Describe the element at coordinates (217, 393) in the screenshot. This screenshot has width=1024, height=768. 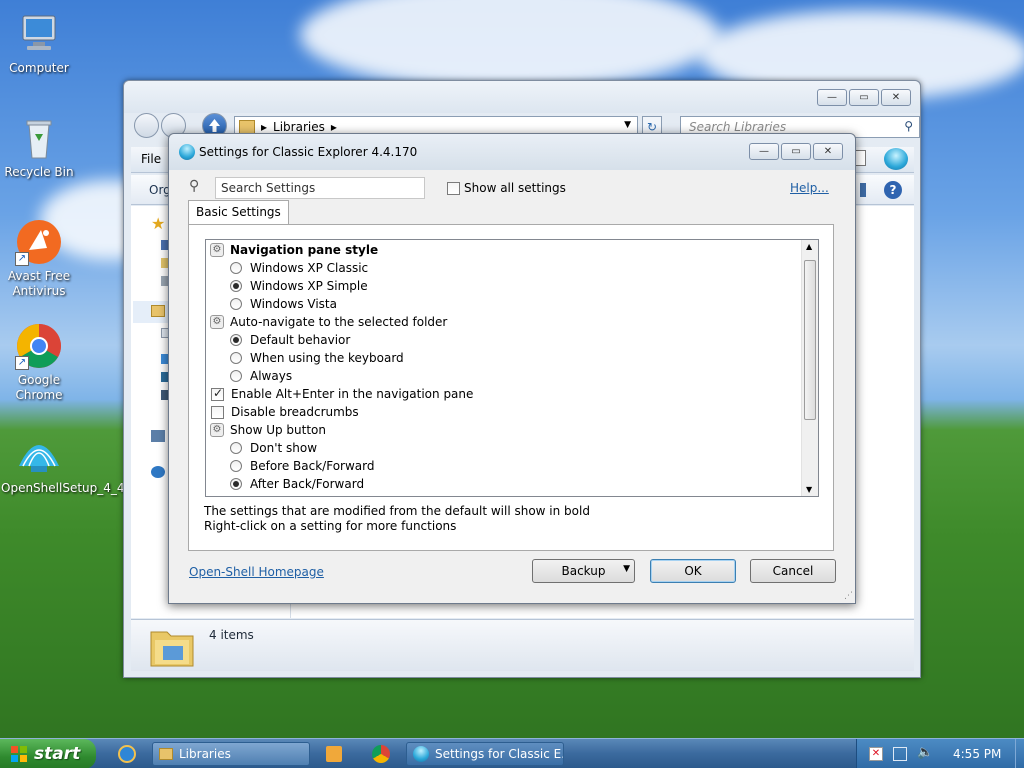
I see `checkbox-checked` at that location.